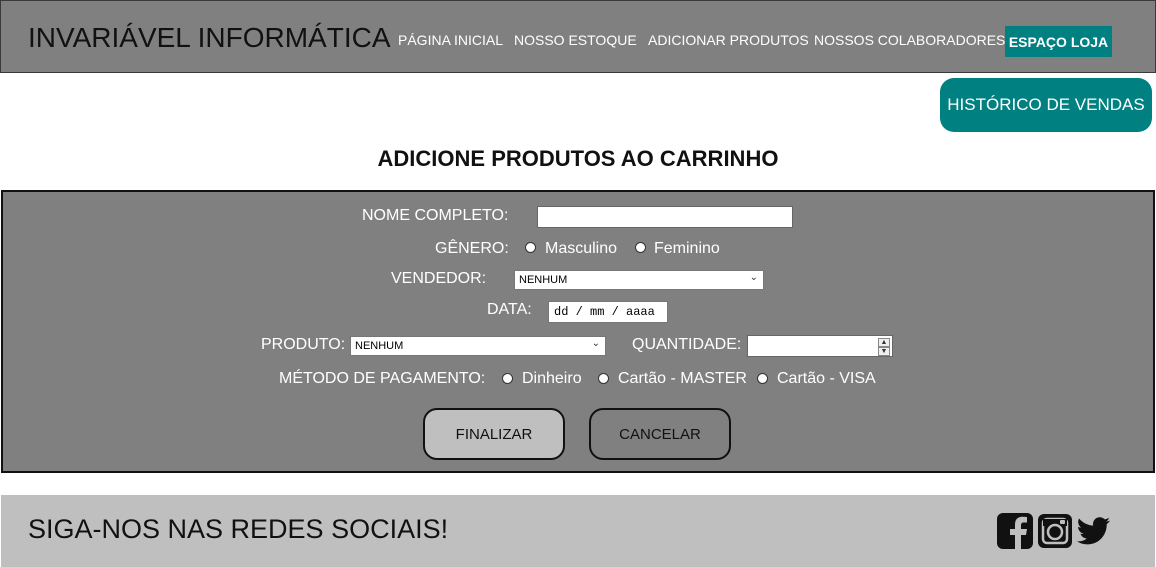 The width and height of the screenshot is (1156, 567). I want to click on seller-select: NENHUM ⌄, so click(639, 280).